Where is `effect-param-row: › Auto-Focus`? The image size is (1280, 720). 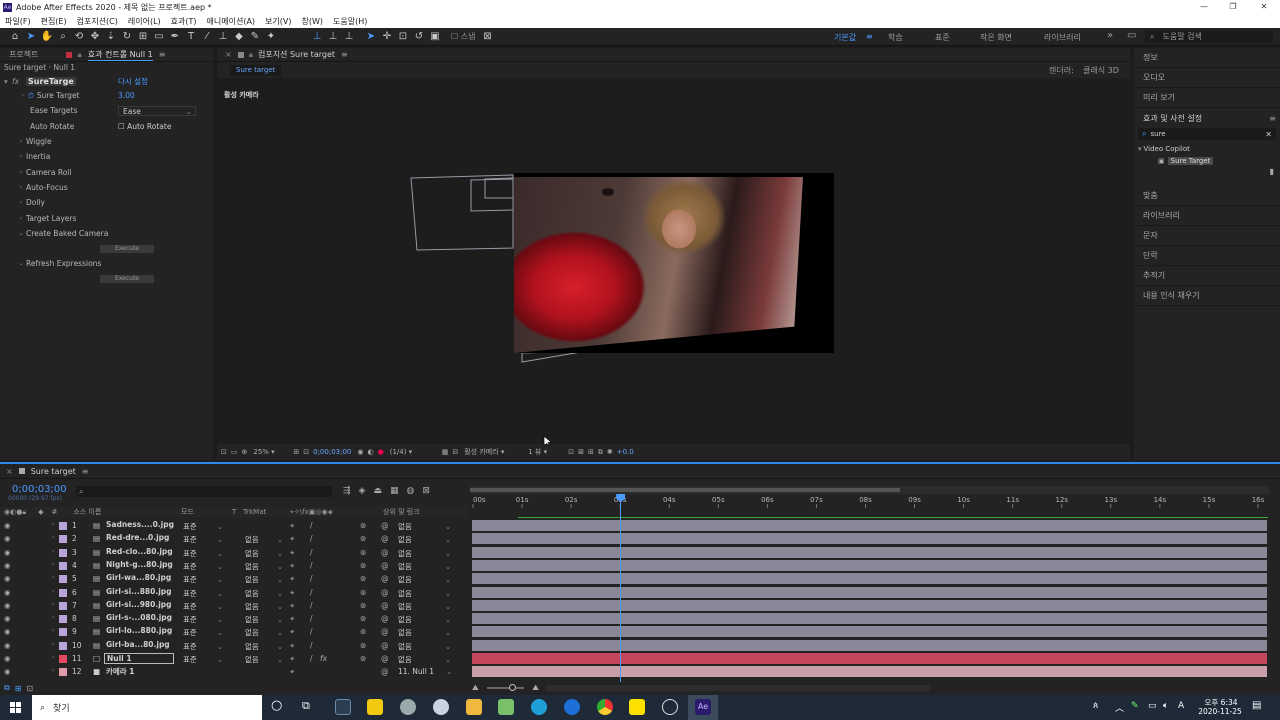
effect-param-row: › Auto-Focus is located at coordinates (106, 187).